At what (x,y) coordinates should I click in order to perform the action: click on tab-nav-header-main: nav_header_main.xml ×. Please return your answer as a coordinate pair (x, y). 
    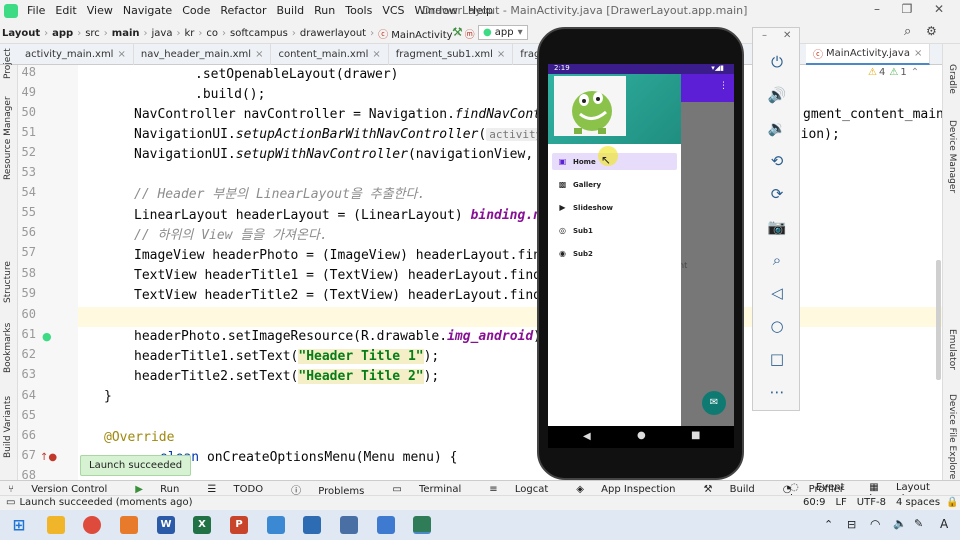
    Looking at the image, I should click on (203, 54).